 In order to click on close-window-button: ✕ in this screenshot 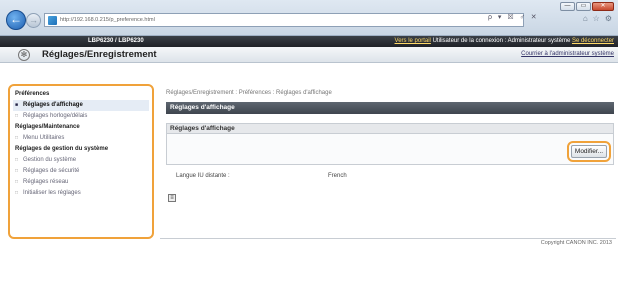, I will do `click(603, 6)`.